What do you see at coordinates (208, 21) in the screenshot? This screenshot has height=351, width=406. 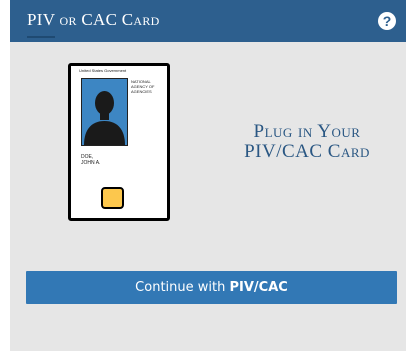 I see `panel-header: PIV or CAC Card ?` at bounding box center [208, 21].